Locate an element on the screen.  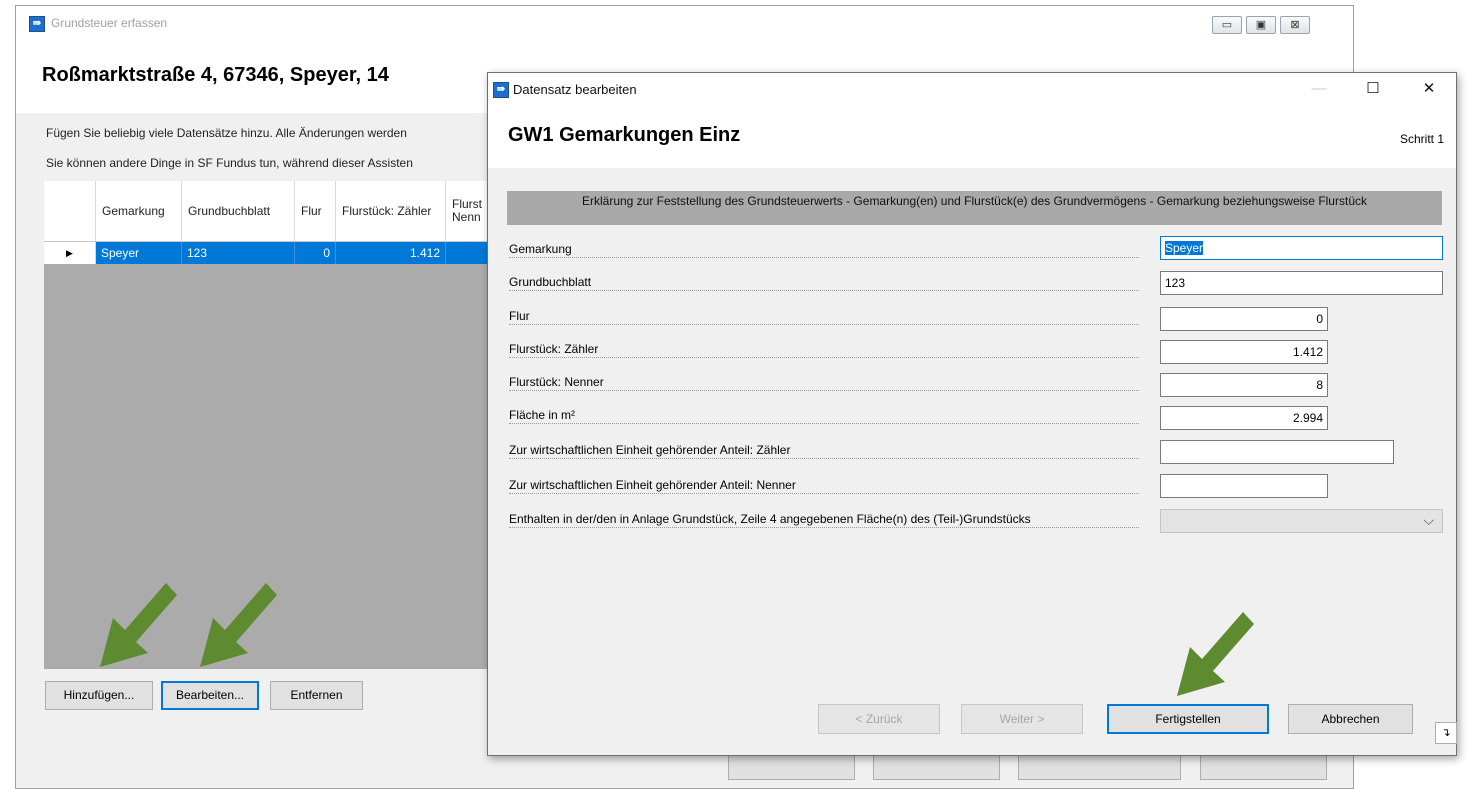
remove-button: Entfernen is located at coordinates (316, 695).